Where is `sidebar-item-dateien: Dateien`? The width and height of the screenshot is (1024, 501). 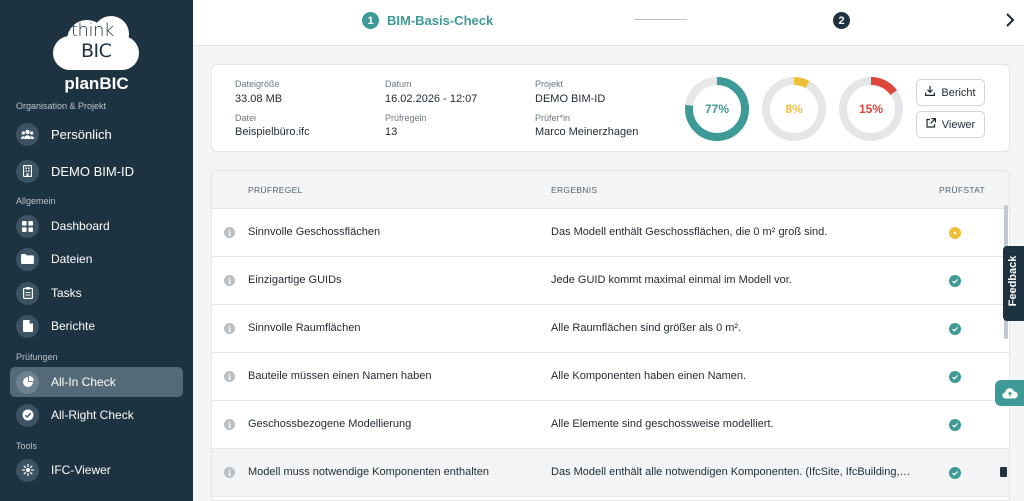
sidebar-item-dateien: Dateien is located at coordinates (96, 259).